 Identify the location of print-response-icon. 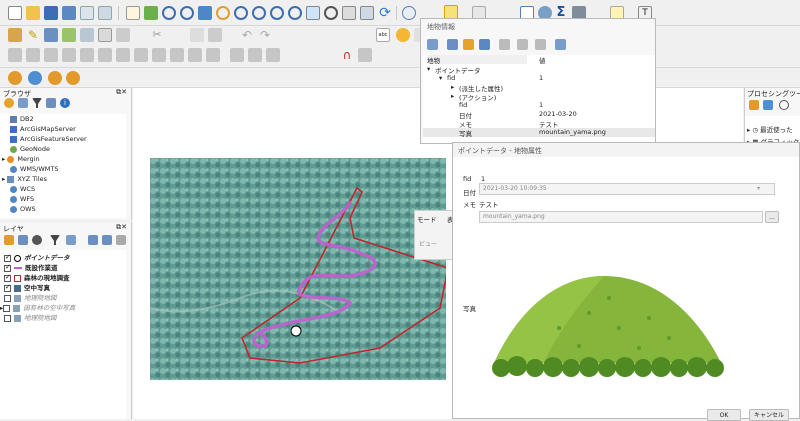
(522, 44).